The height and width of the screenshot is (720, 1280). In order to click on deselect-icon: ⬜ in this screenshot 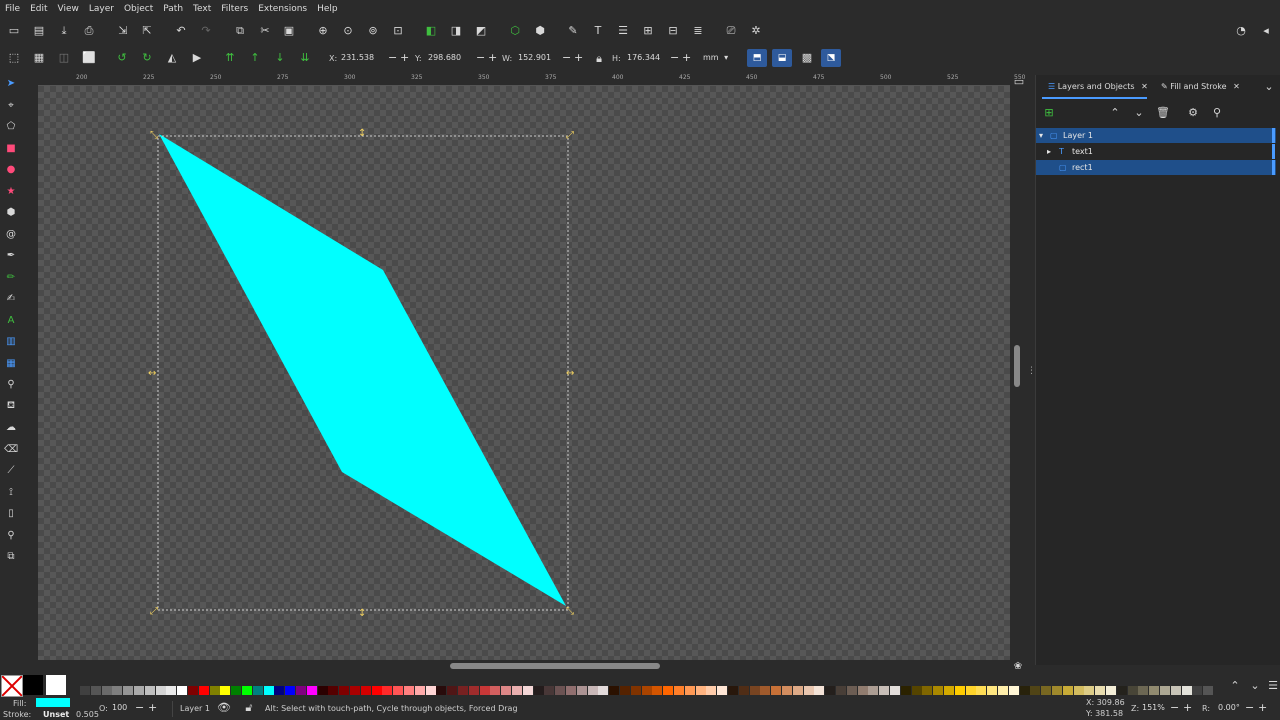, I will do `click(89, 58)`.